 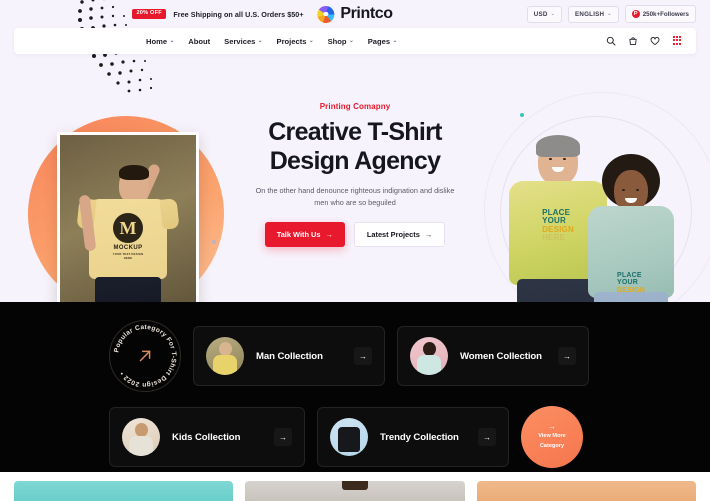 I want to click on topbar-utilities: USD ⌄ ENGLISH ⌄ 250k+Followers, so click(x=611, y=14).